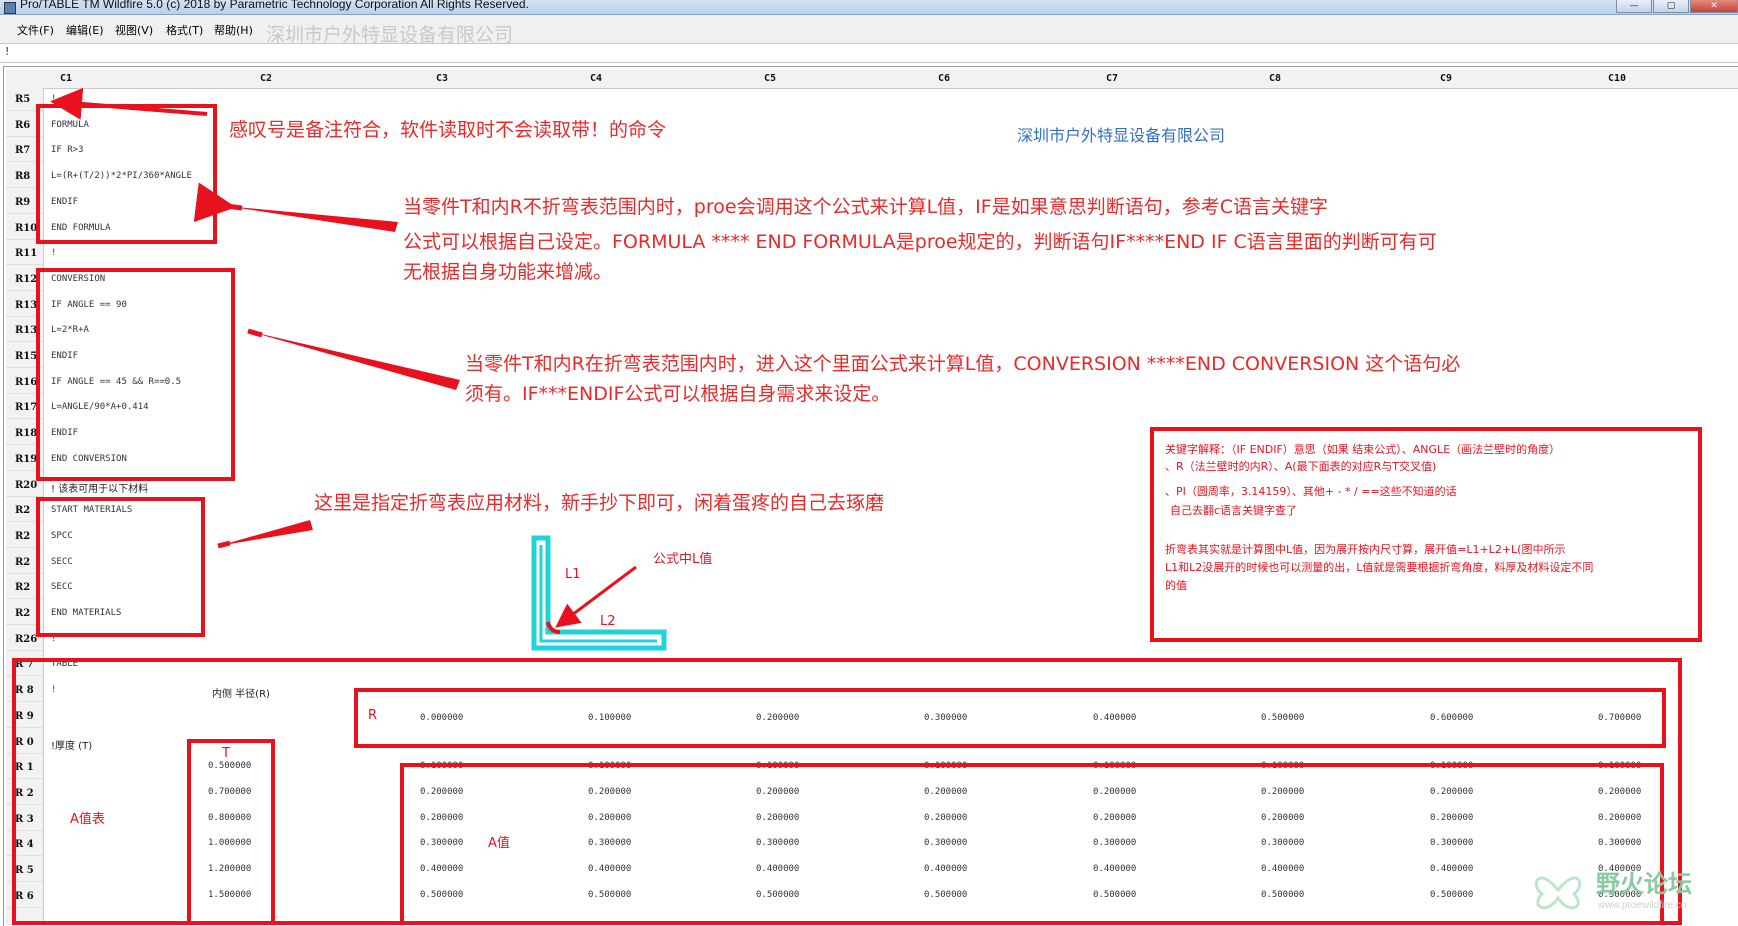 The width and height of the screenshot is (1738, 926). What do you see at coordinates (312, 219) in the screenshot?
I see `arrow-to-formula` at bounding box center [312, 219].